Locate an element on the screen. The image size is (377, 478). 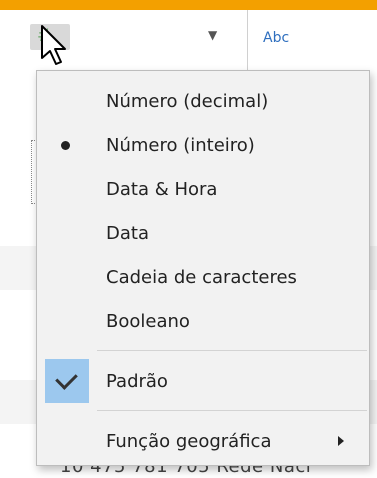
menu-item-cadeia-caracteres: Cadeia de caracteres is located at coordinates (203, 277).